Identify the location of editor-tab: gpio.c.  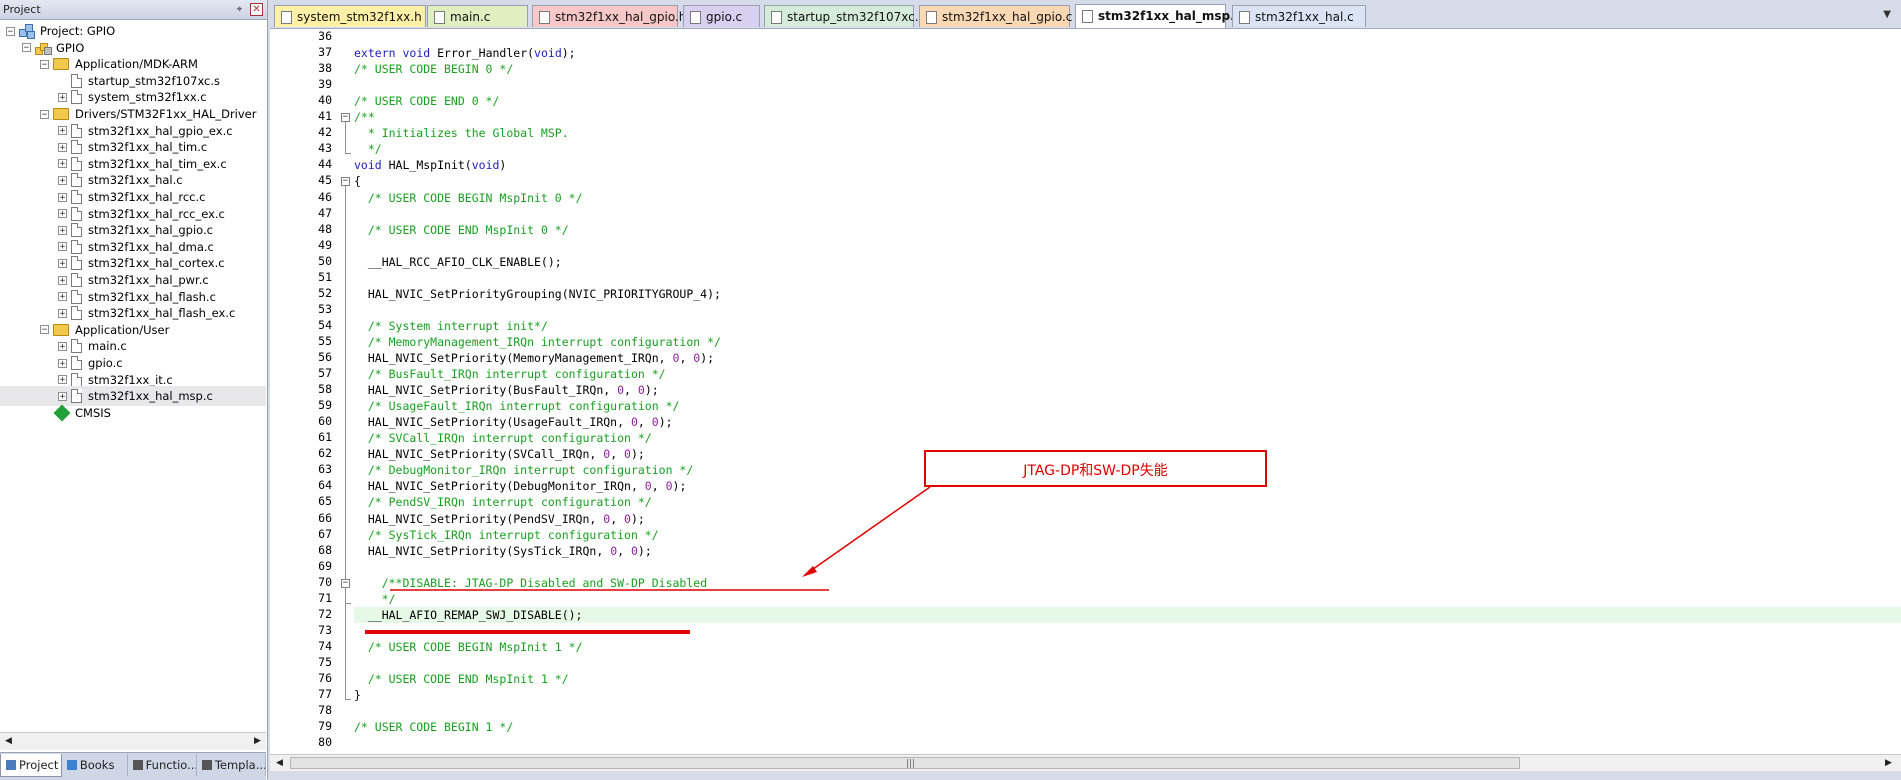
(721, 16).